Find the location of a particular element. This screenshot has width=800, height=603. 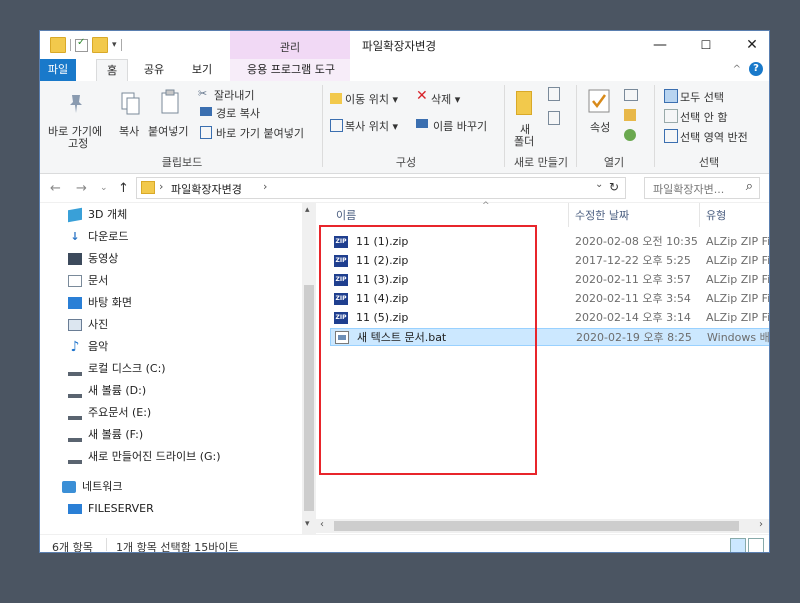

selection-info: 1개 항목 선택함 15바이트 is located at coordinates (177, 547).